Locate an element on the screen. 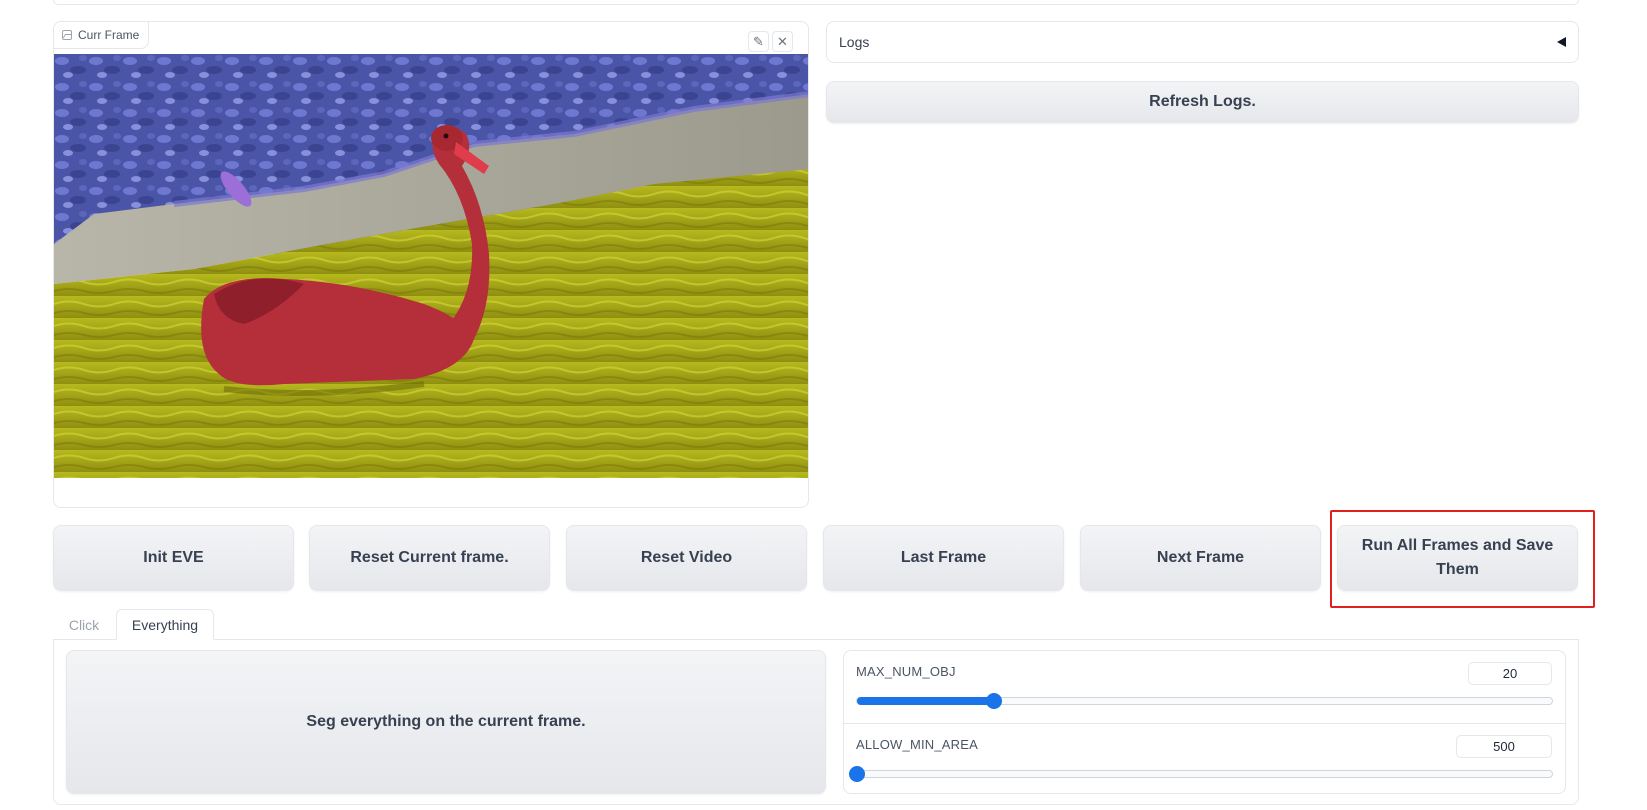 The image size is (1647, 810). tab-click: Click is located at coordinates (84, 624).